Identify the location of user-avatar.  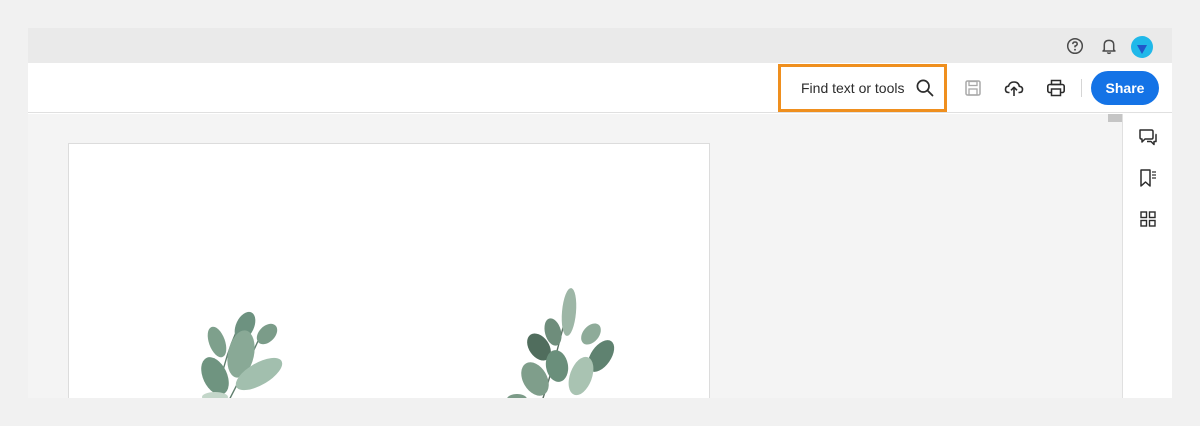
(1142, 47).